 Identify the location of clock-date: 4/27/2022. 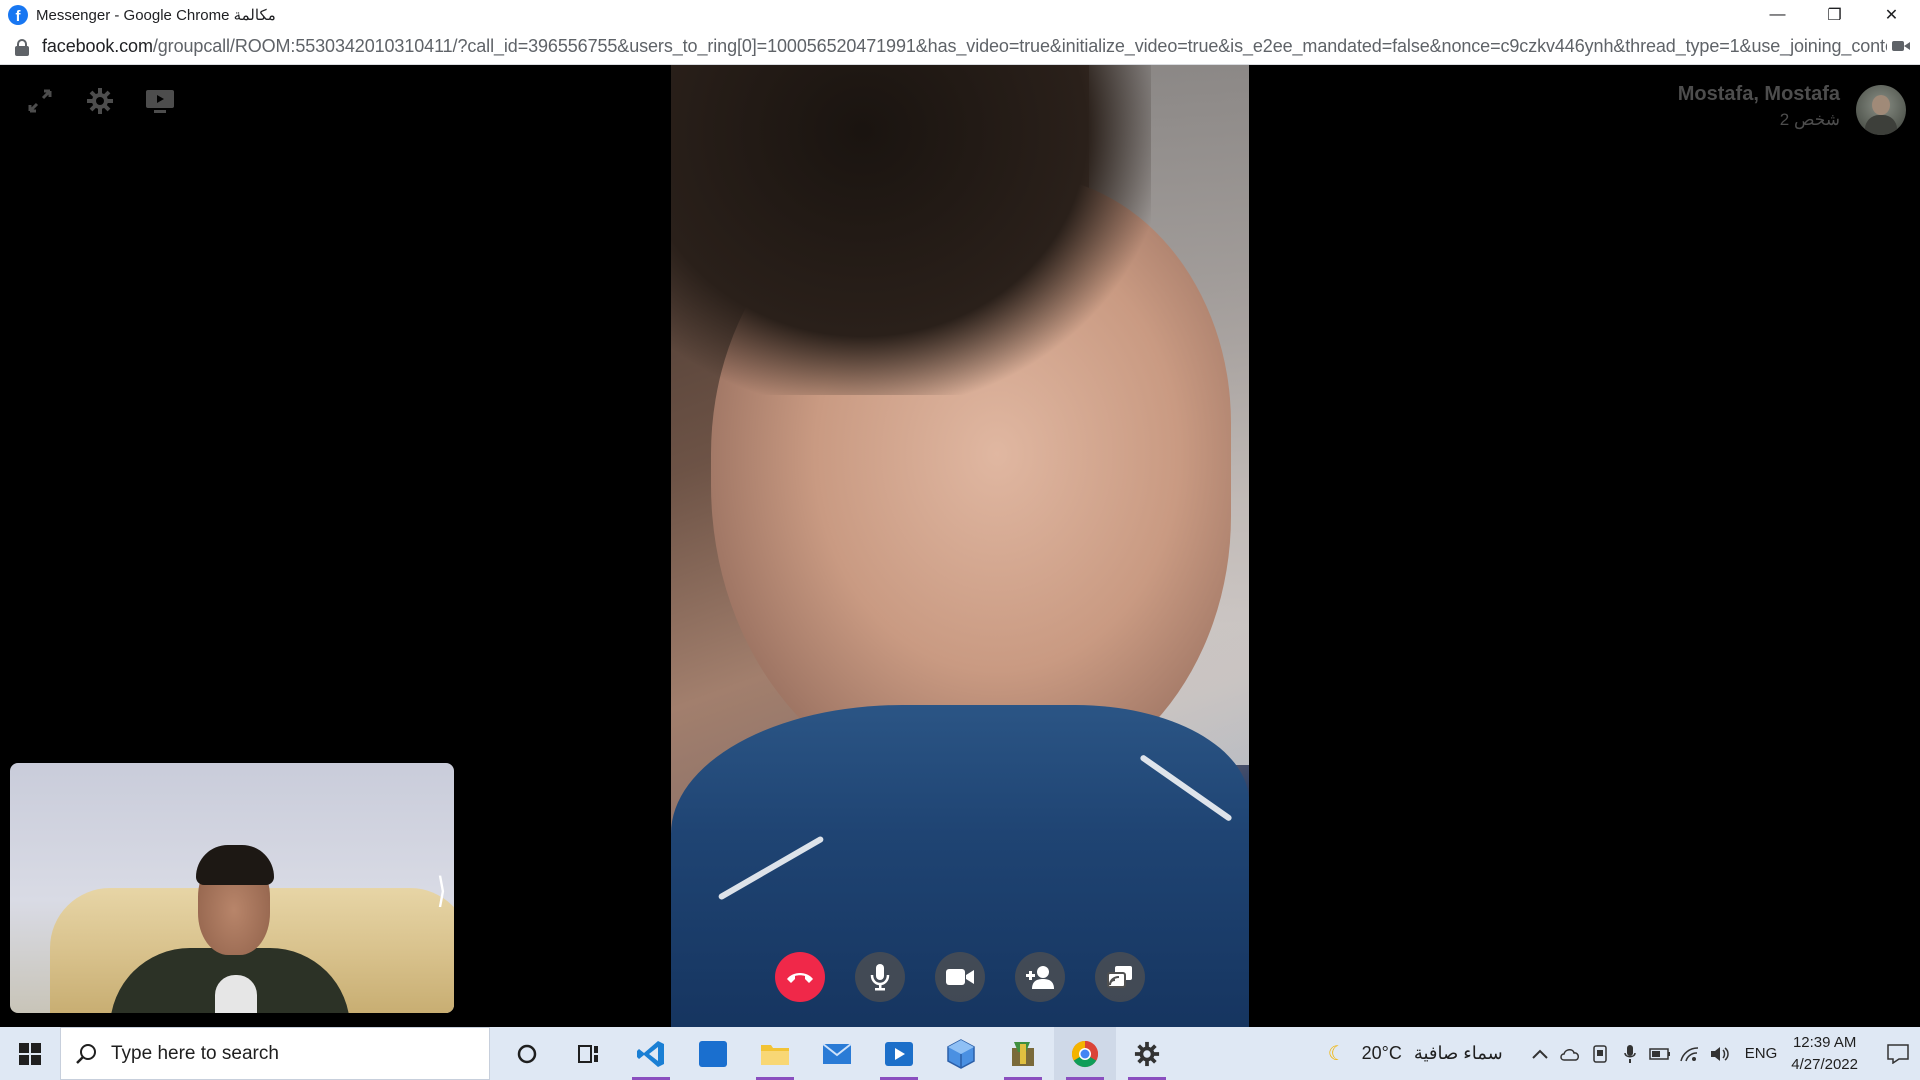
(1824, 1064).